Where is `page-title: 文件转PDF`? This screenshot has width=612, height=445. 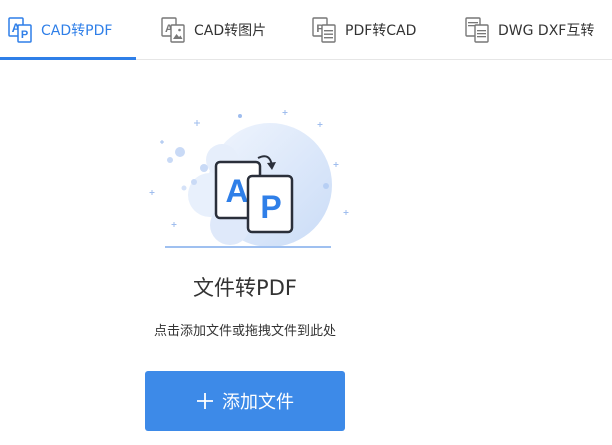
page-title: 文件转PDF is located at coordinates (245, 288).